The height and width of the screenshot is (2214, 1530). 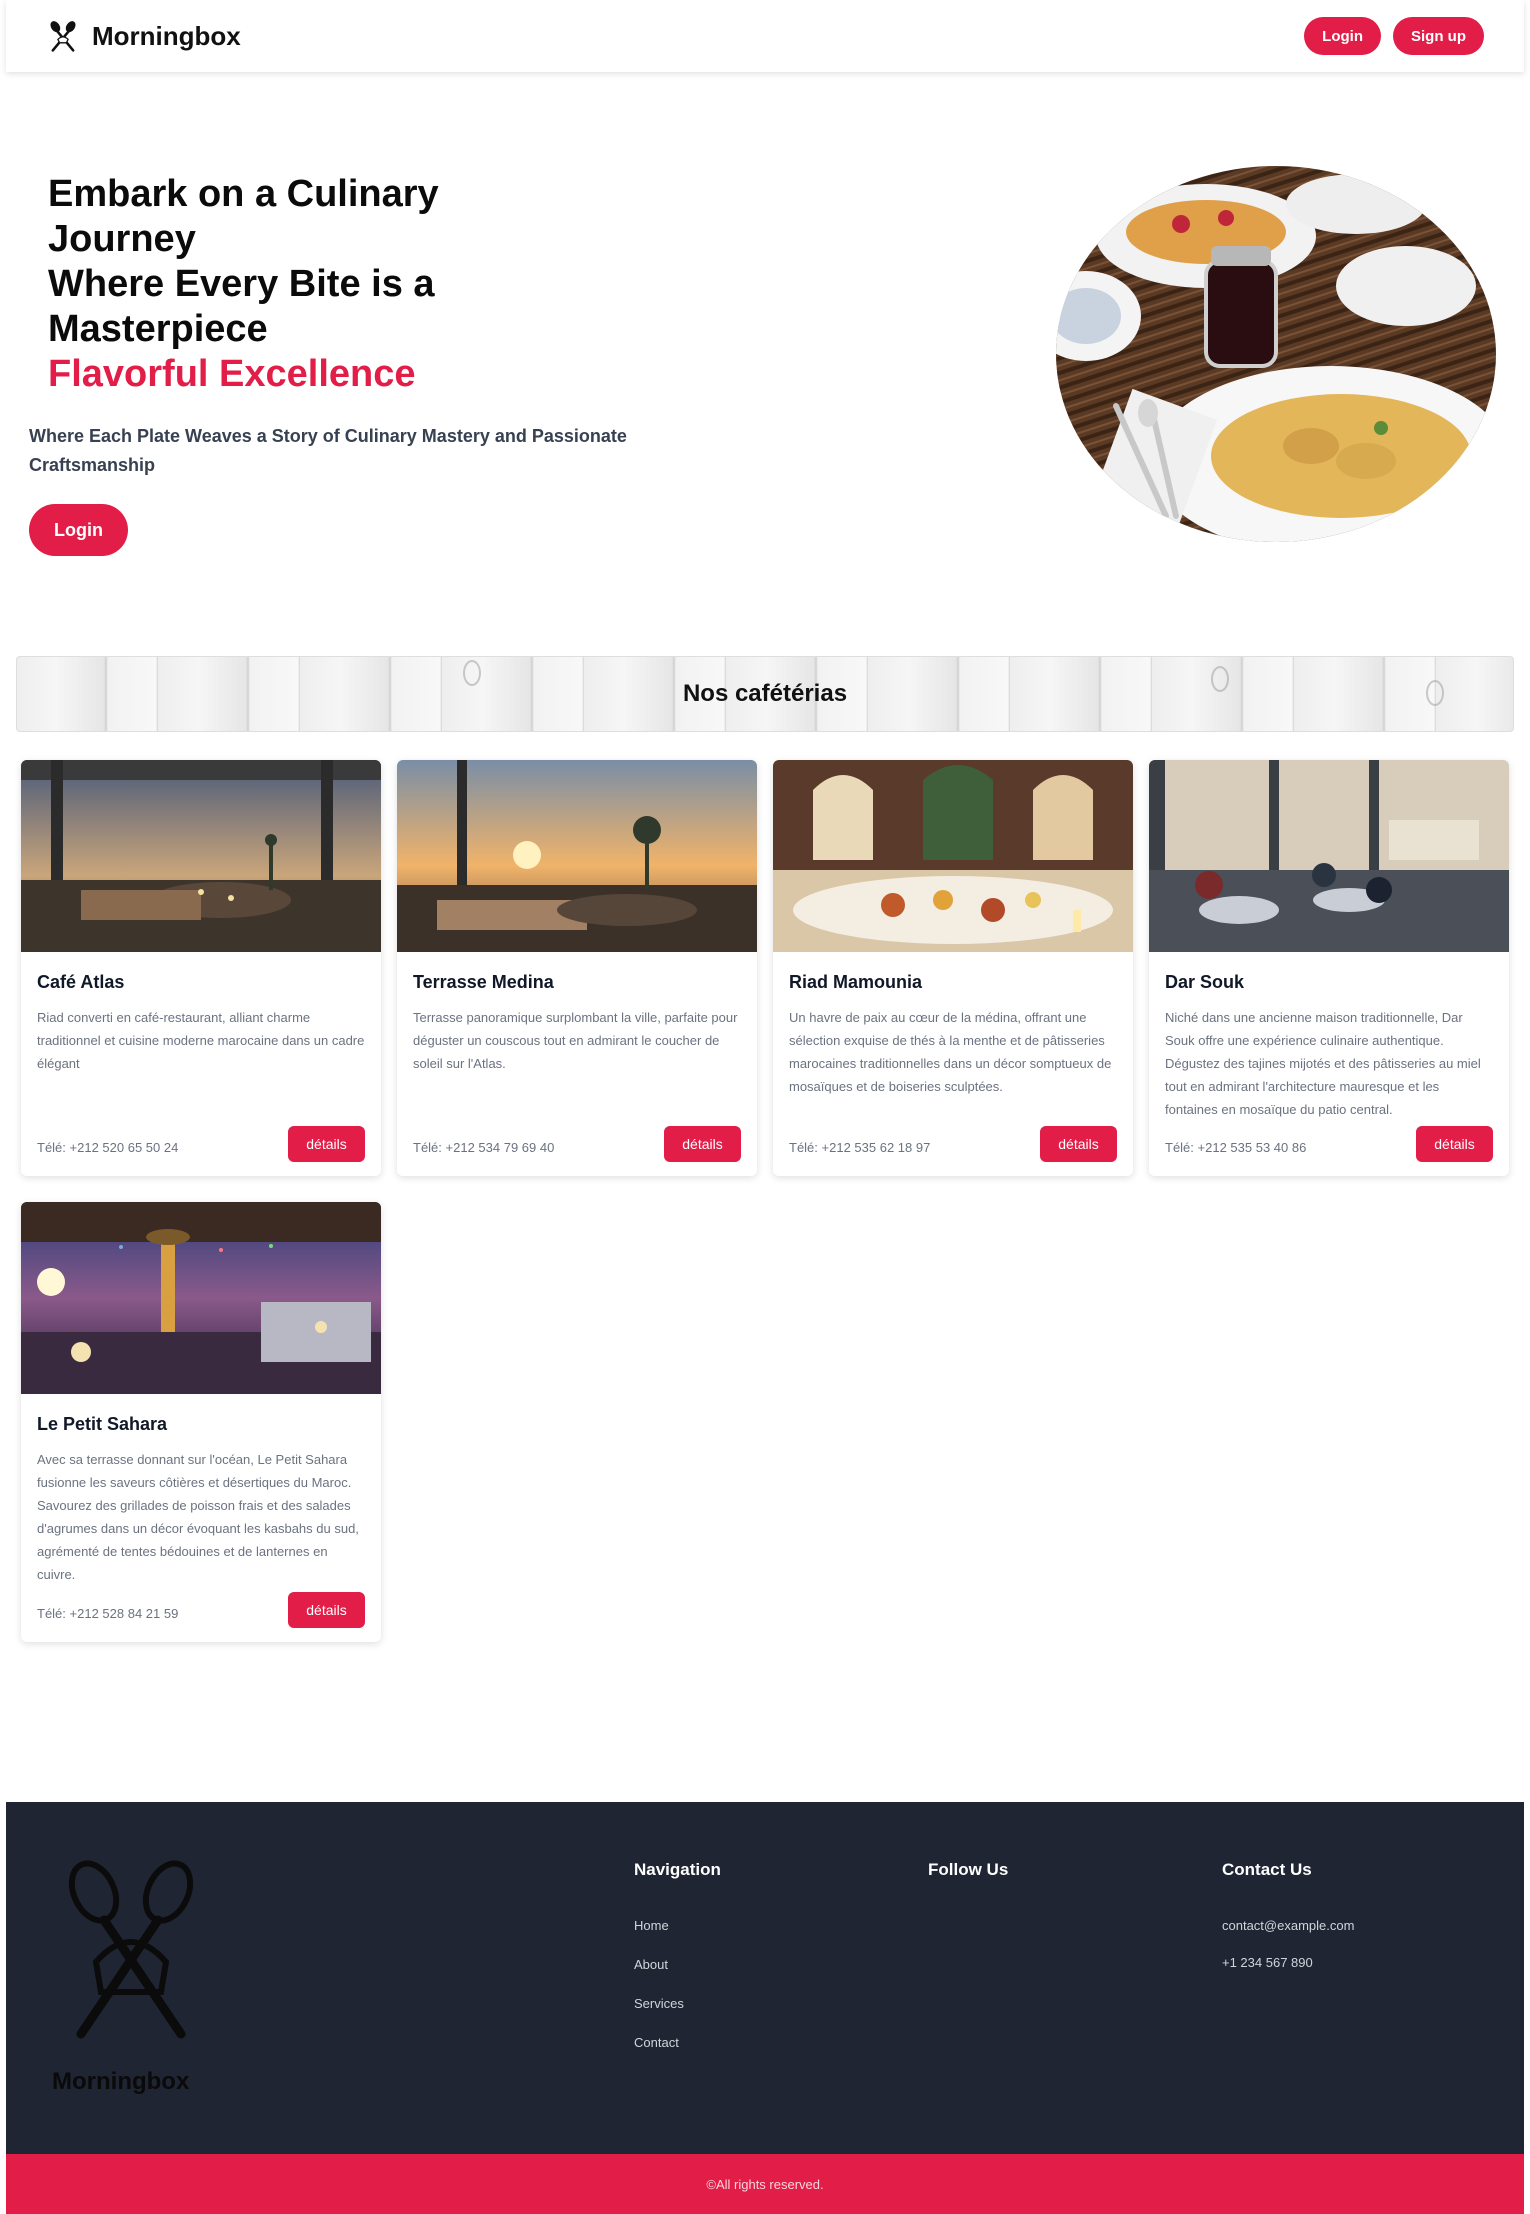 I want to click on signup-button: Sign up, so click(x=1438, y=36).